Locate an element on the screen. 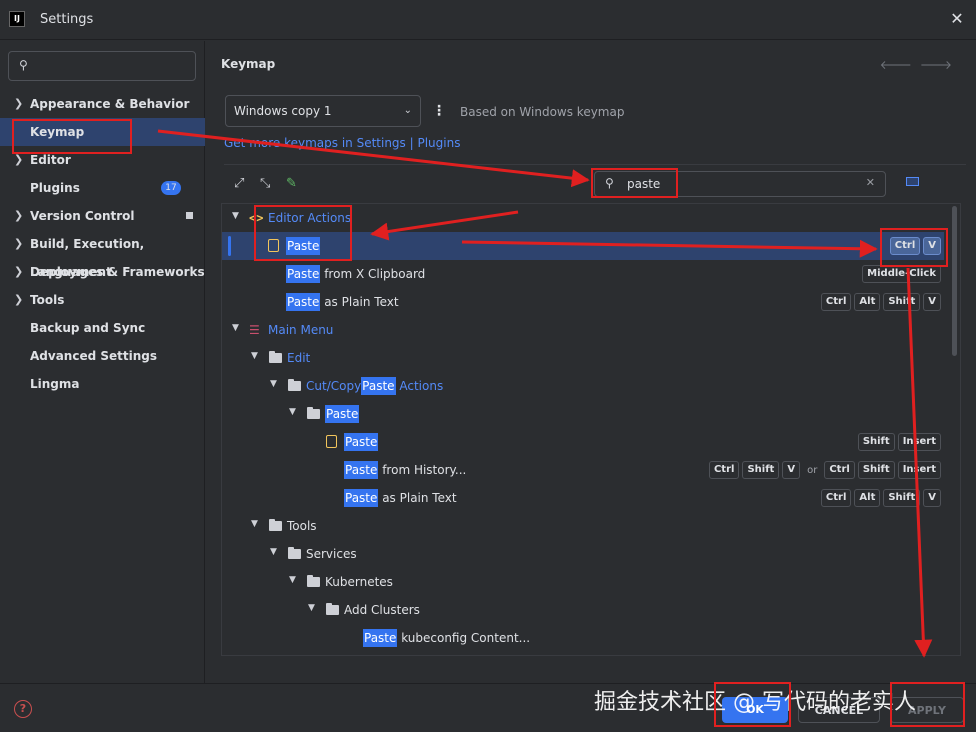 Image resolution: width=976 pixels, height=732 pixels. key-alt: Alt is located at coordinates (867, 302).